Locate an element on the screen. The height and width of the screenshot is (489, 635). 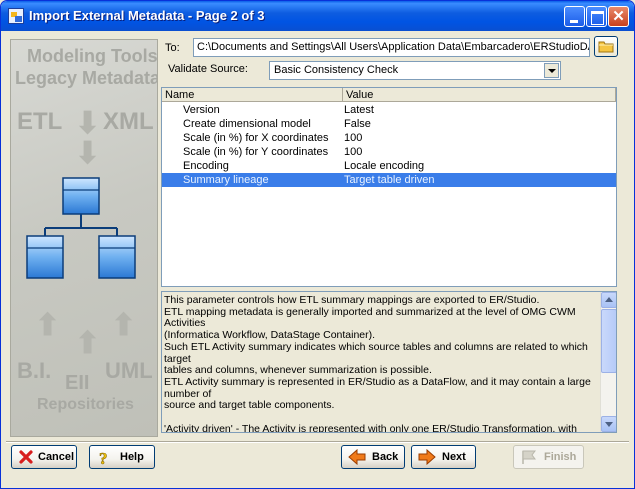
table-row: Scale (in %) for X coordinates 100 is located at coordinates (389, 138).